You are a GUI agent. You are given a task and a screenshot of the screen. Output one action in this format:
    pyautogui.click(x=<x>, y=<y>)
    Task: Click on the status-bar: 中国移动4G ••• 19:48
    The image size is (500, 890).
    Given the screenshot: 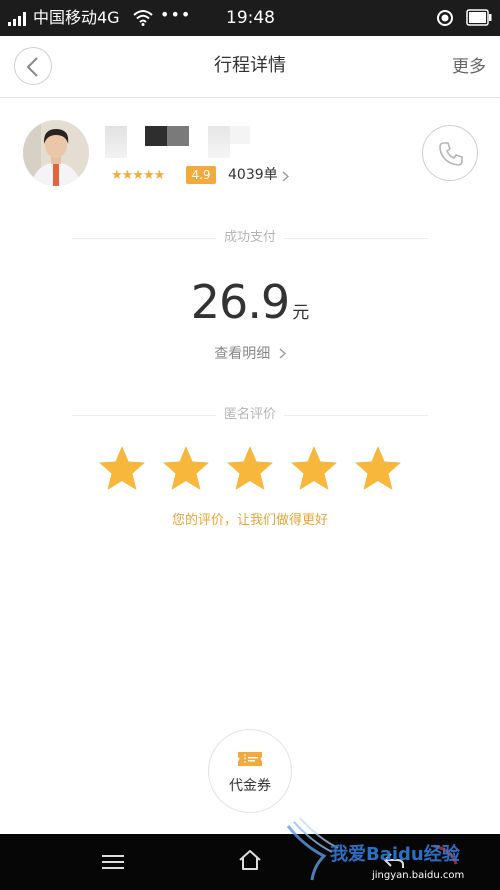 What is the action you would take?
    pyautogui.click(x=250, y=18)
    